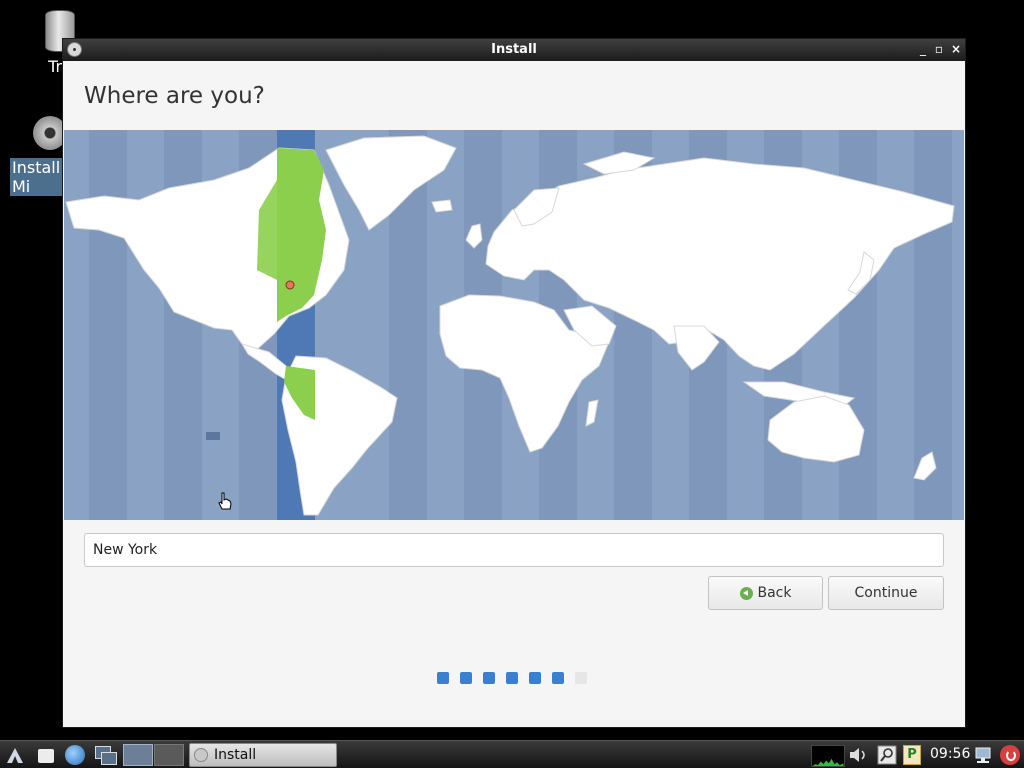  I want to click on continue-button-label: Continue, so click(886, 593).